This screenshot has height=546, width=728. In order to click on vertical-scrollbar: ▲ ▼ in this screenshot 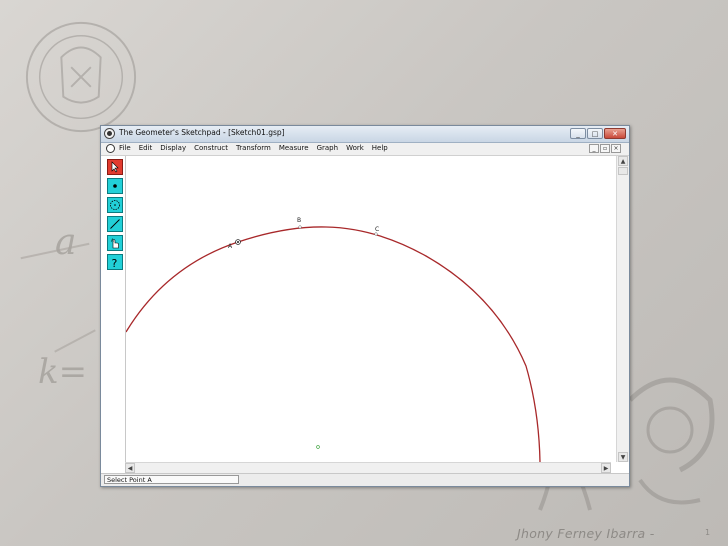, I will do `click(622, 309)`.